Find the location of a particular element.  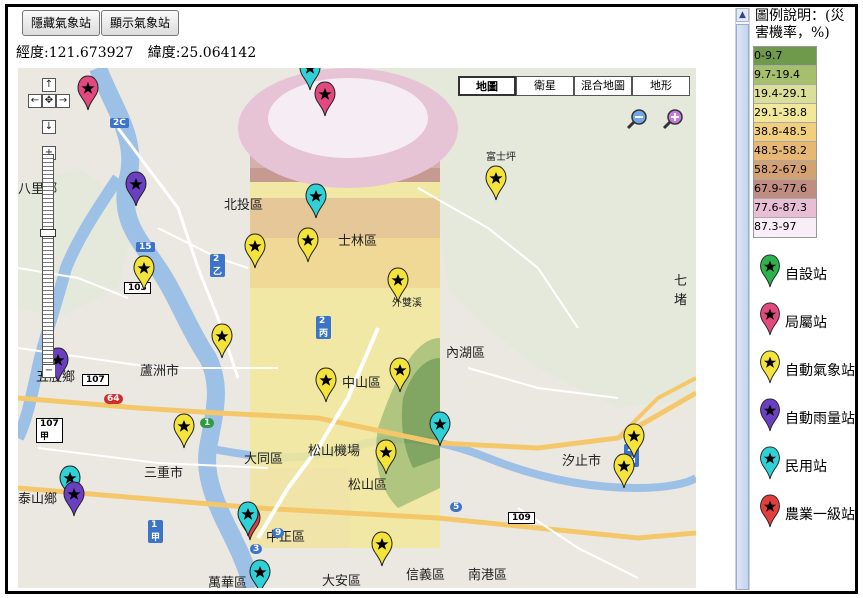

legend-title: 圖例說明：(災害機率，%) is located at coordinates (800, 24).